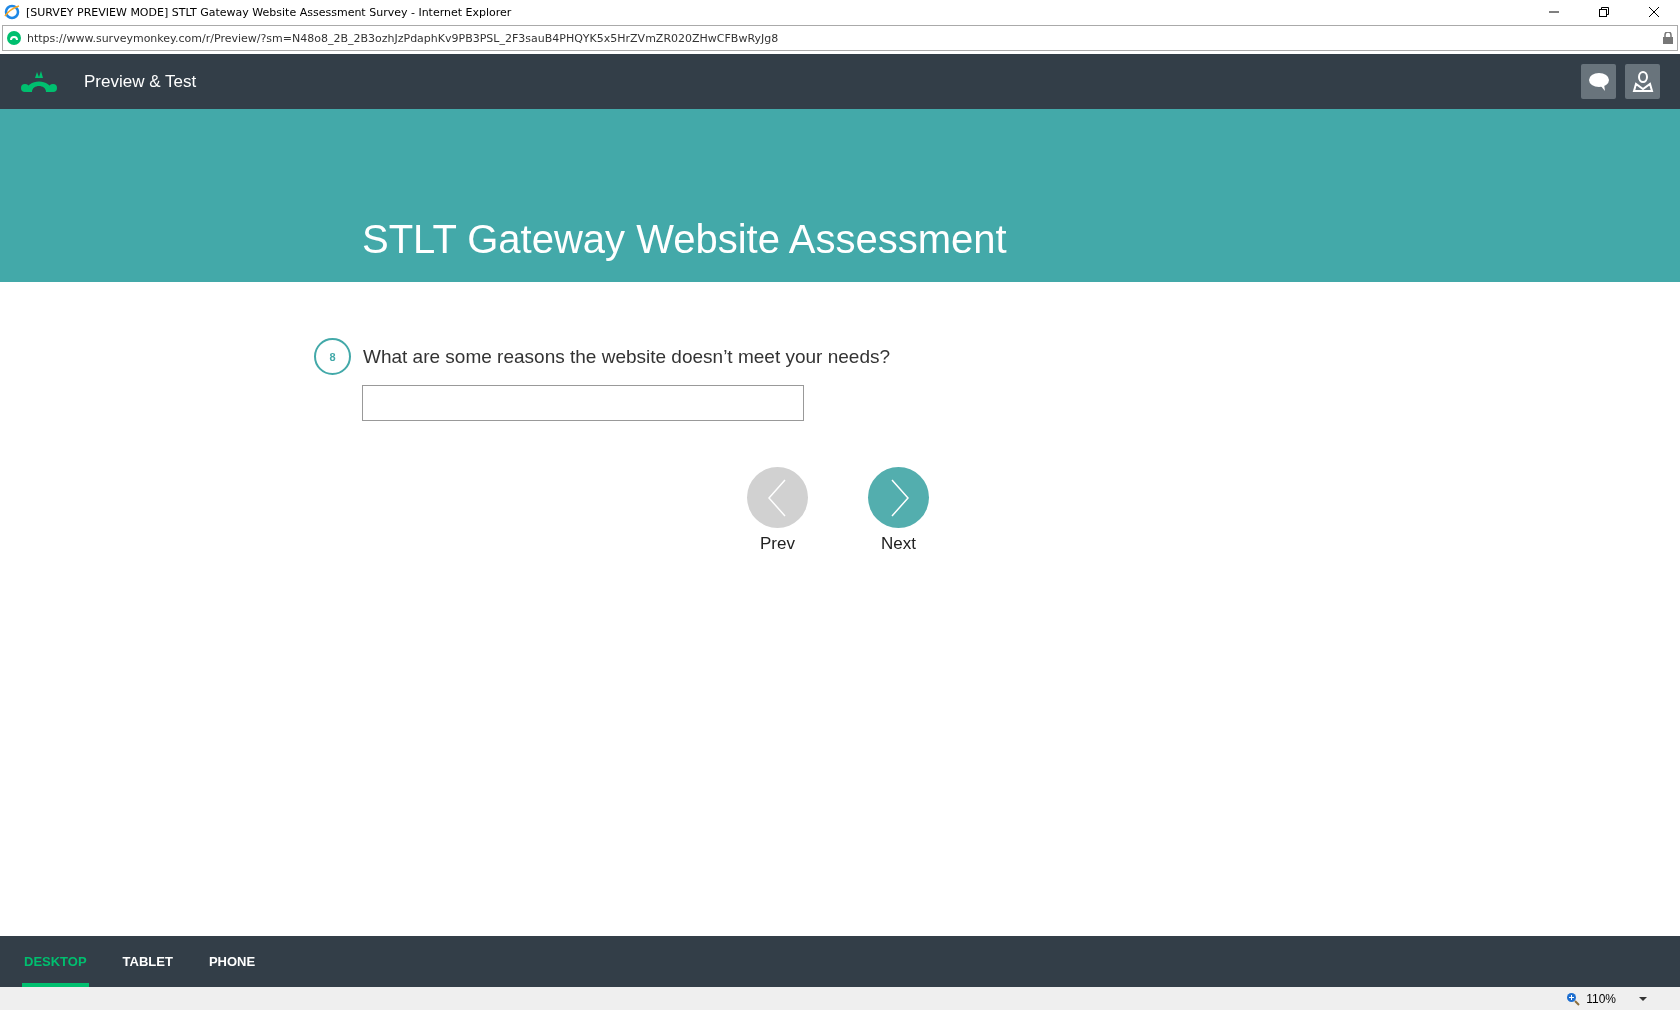 The height and width of the screenshot is (1010, 1680). What do you see at coordinates (269, 12) in the screenshot?
I see `window-title: [SURVEY PREVIEW MODE] STLT Gateway Website Assessment Survey - Internet Explorer` at bounding box center [269, 12].